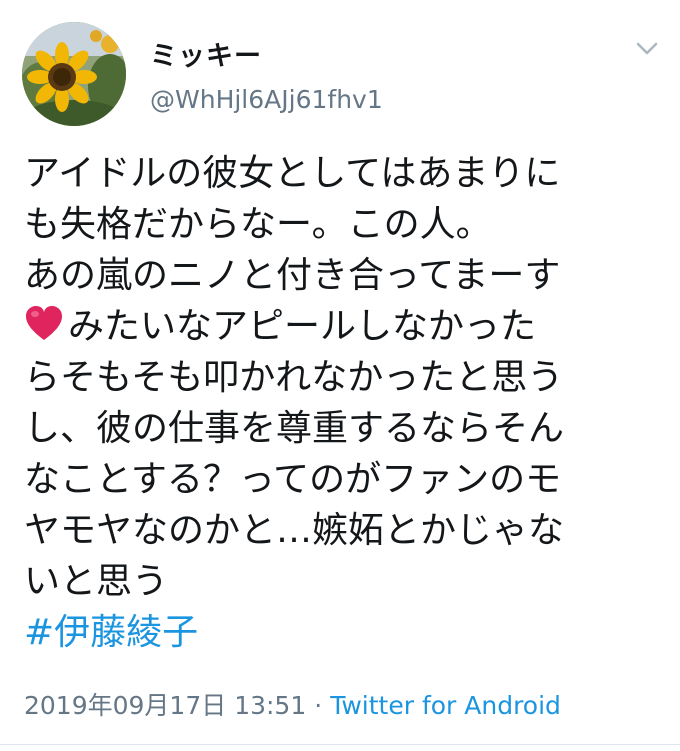  Describe the element at coordinates (293, 479) in the screenshot. I see `tweet-text-line: なことする？ってのがファンのモ` at that location.